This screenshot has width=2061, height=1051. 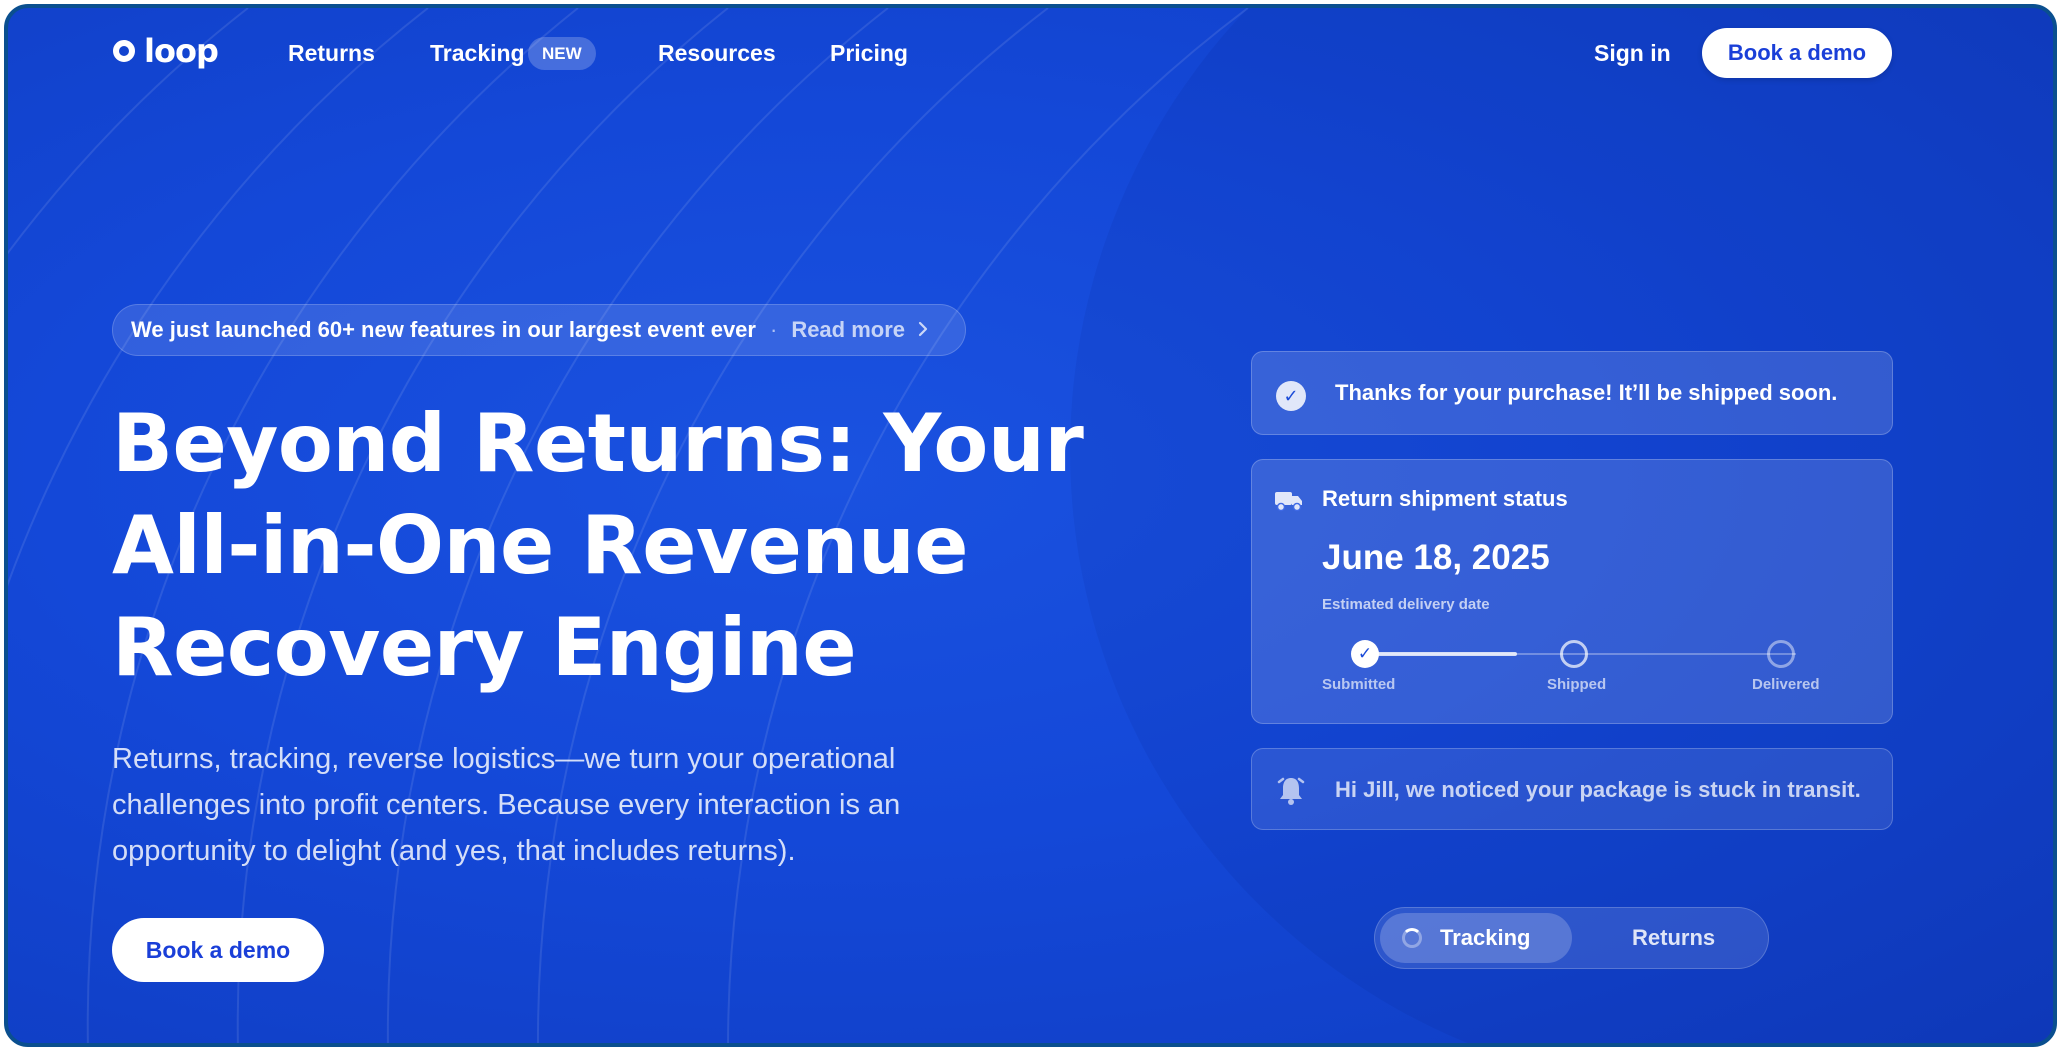 What do you see at coordinates (540, 545) in the screenshot?
I see `hero-title-line: All-in-One Revenue` at bounding box center [540, 545].